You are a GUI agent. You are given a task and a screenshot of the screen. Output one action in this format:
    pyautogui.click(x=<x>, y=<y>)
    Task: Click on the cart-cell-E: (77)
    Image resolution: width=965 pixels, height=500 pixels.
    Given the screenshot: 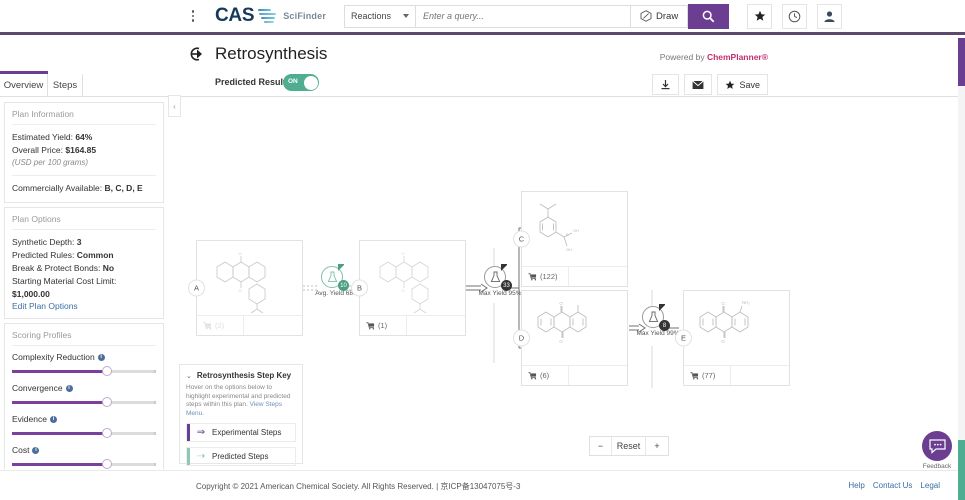 What is the action you would take?
    pyautogui.click(x=708, y=375)
    